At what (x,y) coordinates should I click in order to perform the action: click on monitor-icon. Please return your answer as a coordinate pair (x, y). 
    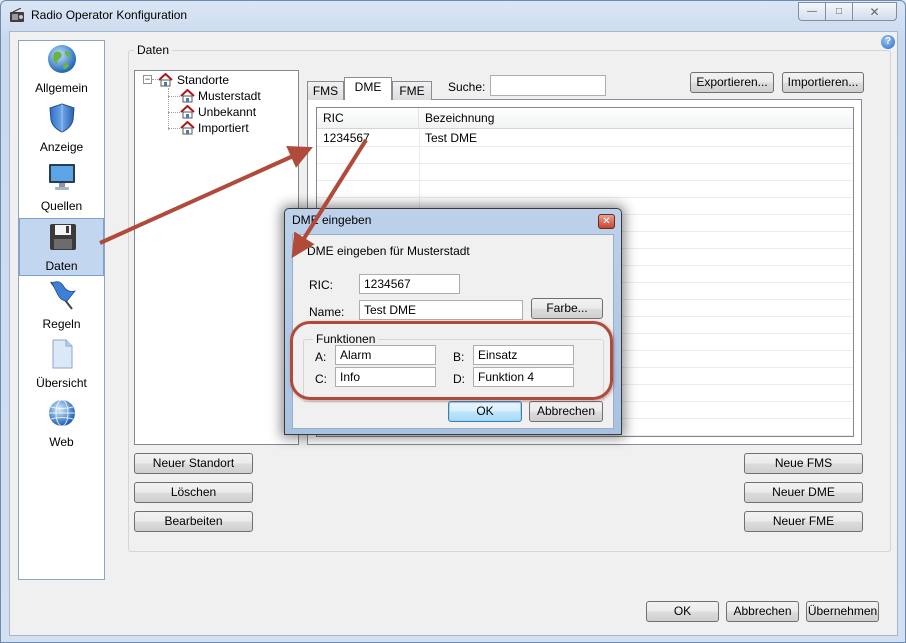
    Looking at the image, I should click on (62, 177).